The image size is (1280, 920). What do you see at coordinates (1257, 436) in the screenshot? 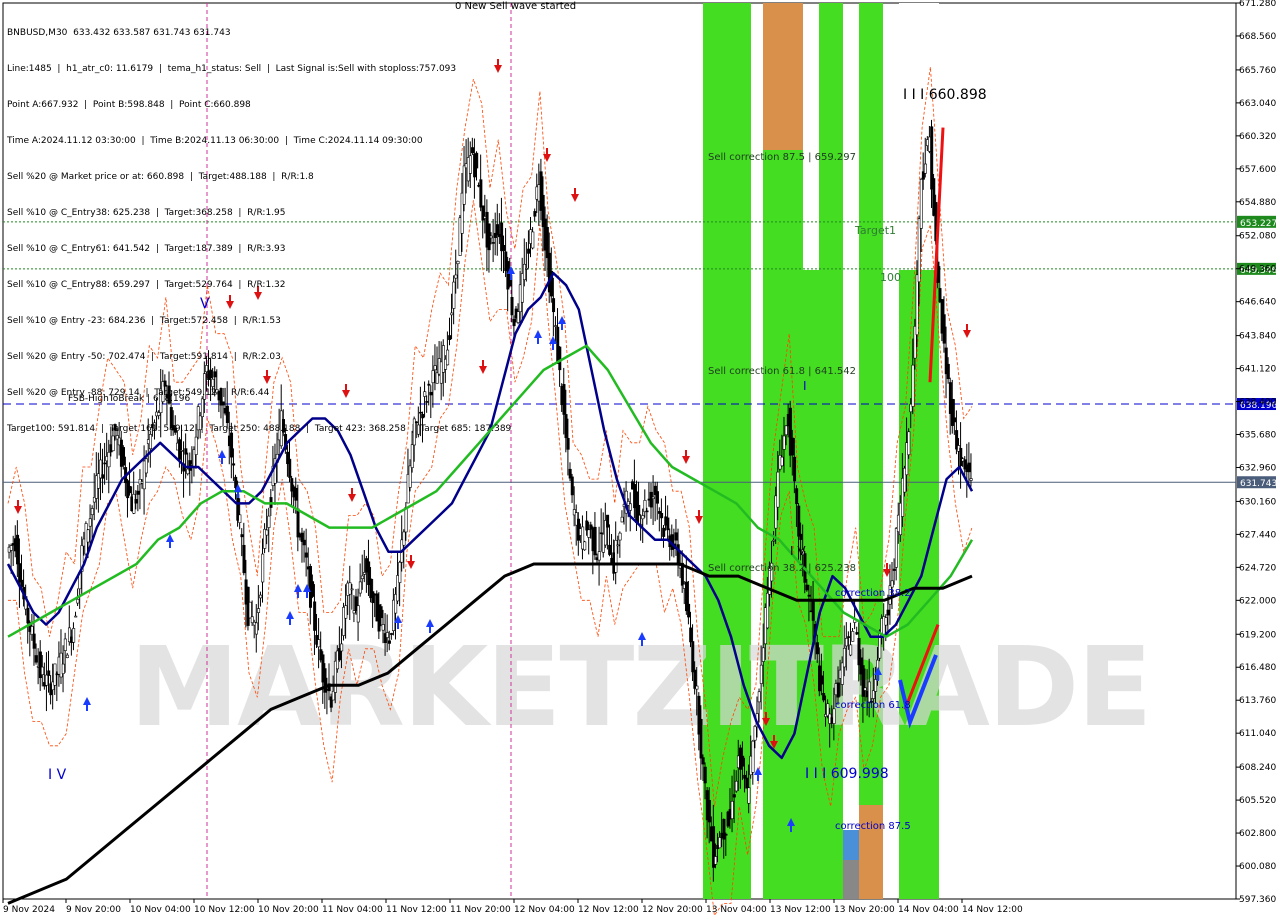
I see `y-tick-label: 635.680` at bounding box center [1257, 436].